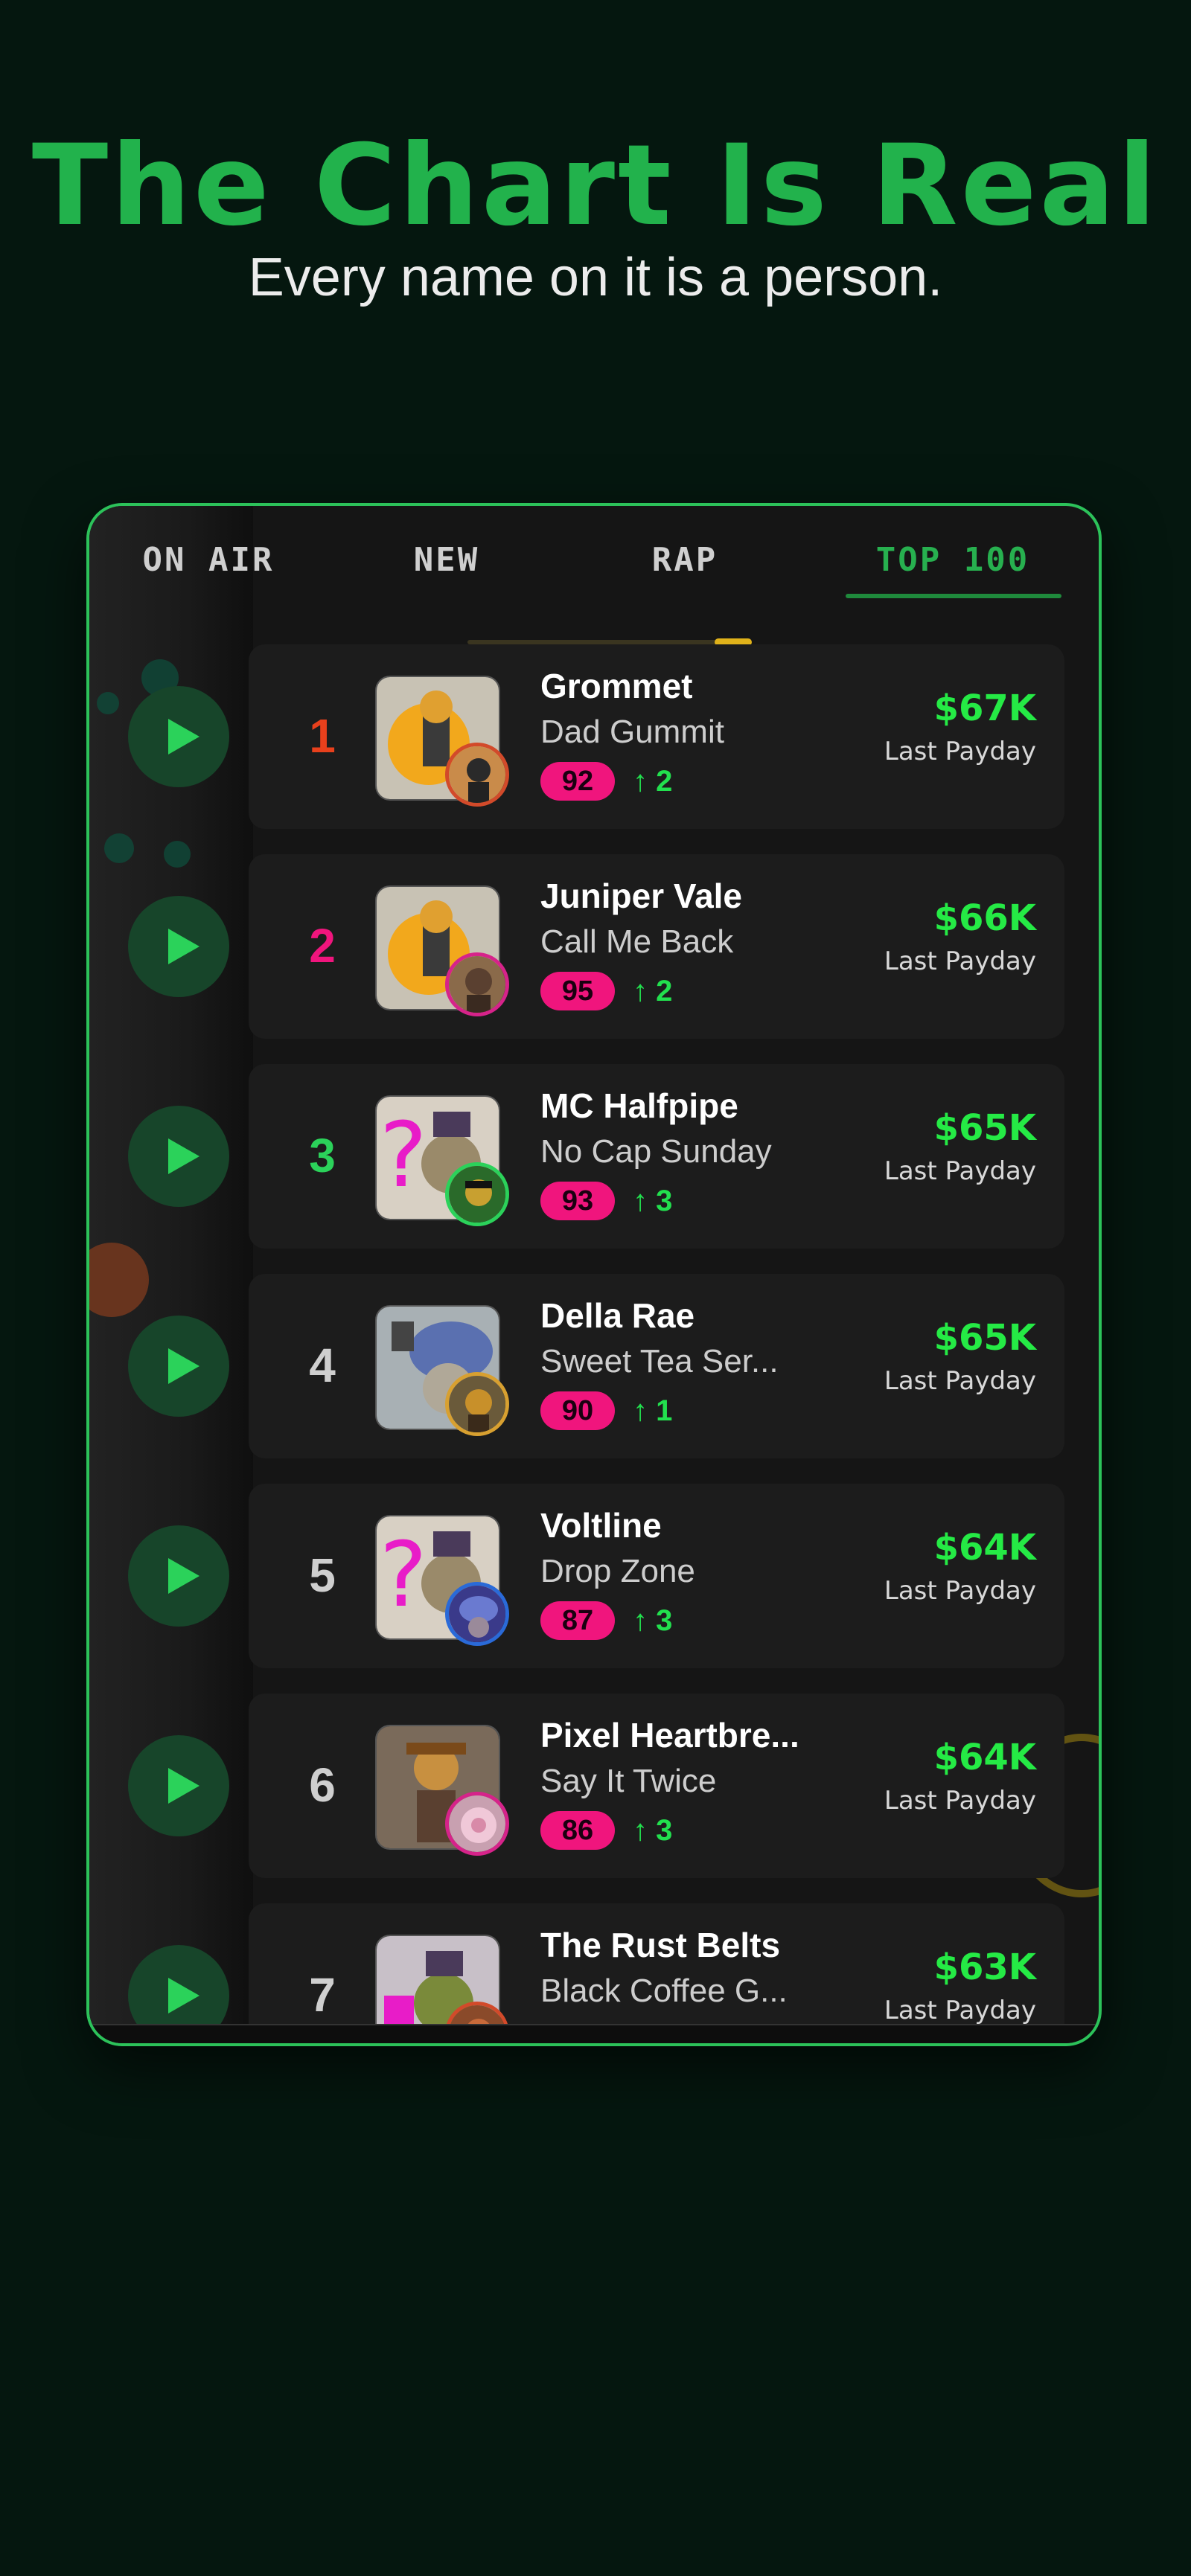 Image resolution: width=1191 pixels, height=2576 pixels. What do you see at coordinates (656, 1152) in the screenshot?
I see `track-name: No Cap Sunday` at bounding box center [656, 1152].